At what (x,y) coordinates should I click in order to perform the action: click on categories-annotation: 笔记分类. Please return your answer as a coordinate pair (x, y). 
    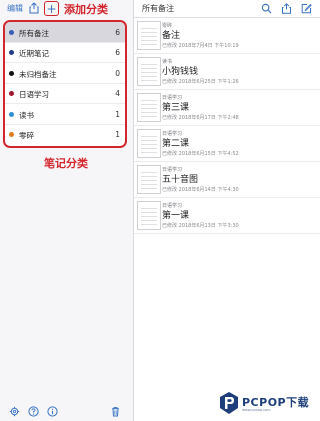
    Looking at the image, I should click on (66, 163).